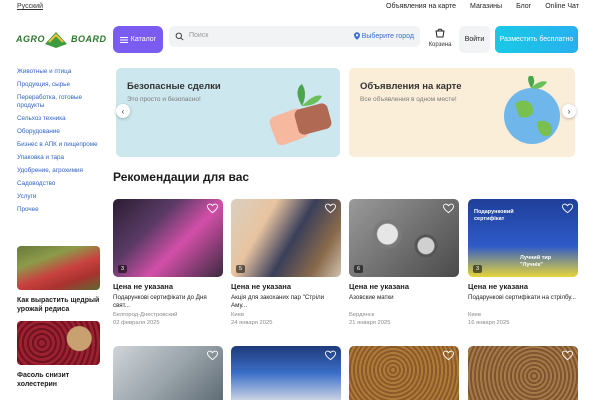 Image resolution: width=601 pixels, height=400 pixels. I want to click on article-card: Как вырастить щедрый урожай редиса, so click(58, 280).